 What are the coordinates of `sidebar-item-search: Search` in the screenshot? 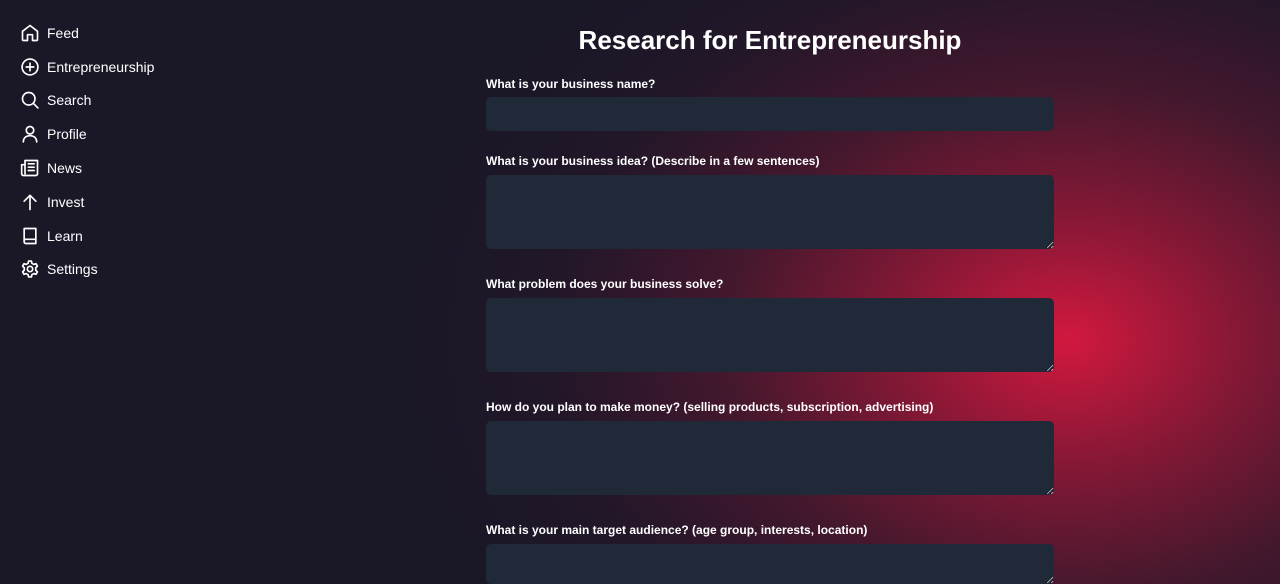 It's located at (110, 101).